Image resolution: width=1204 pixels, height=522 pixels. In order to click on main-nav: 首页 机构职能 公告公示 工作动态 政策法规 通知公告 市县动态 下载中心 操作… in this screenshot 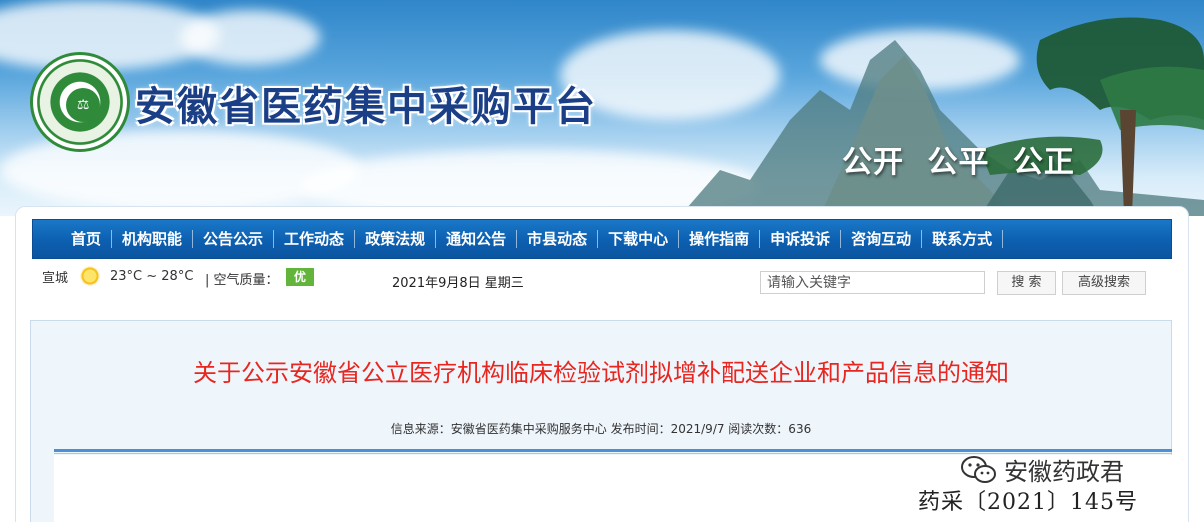, I will do `click(602, 239)`.